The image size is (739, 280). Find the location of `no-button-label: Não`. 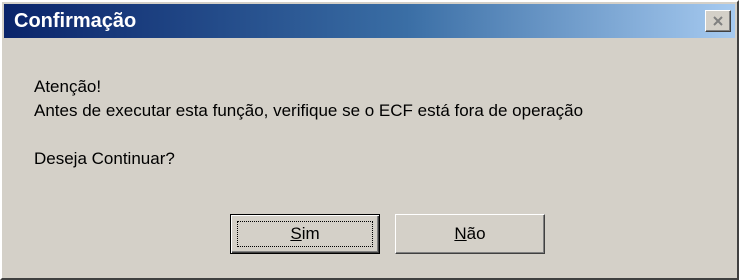

no-button-label: Não is located at coordinates (469, 233).